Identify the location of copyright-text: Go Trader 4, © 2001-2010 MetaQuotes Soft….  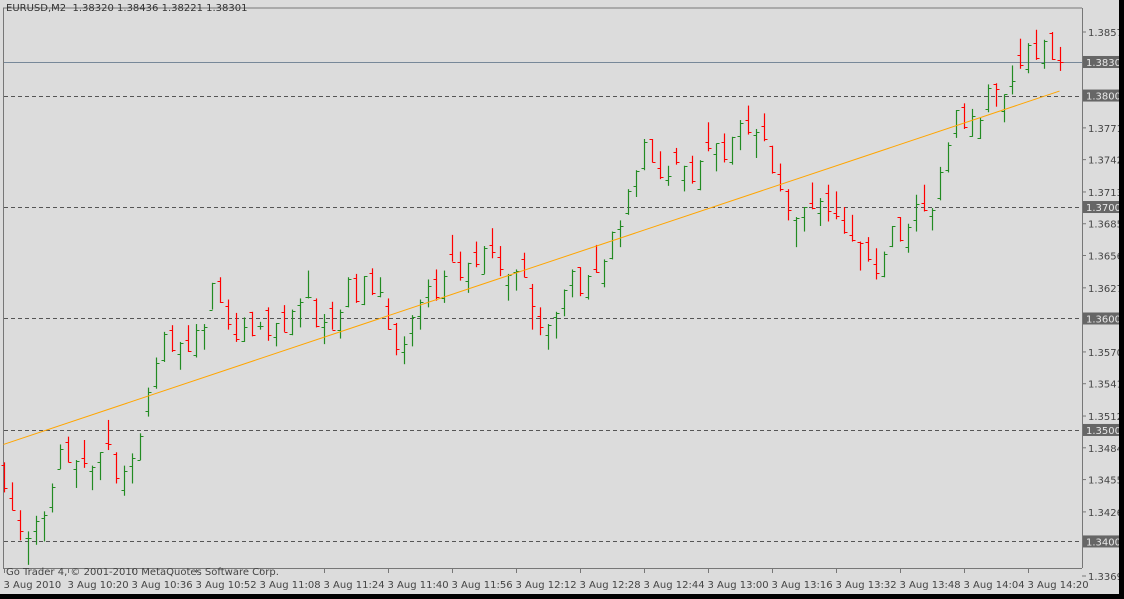
(142, 572).